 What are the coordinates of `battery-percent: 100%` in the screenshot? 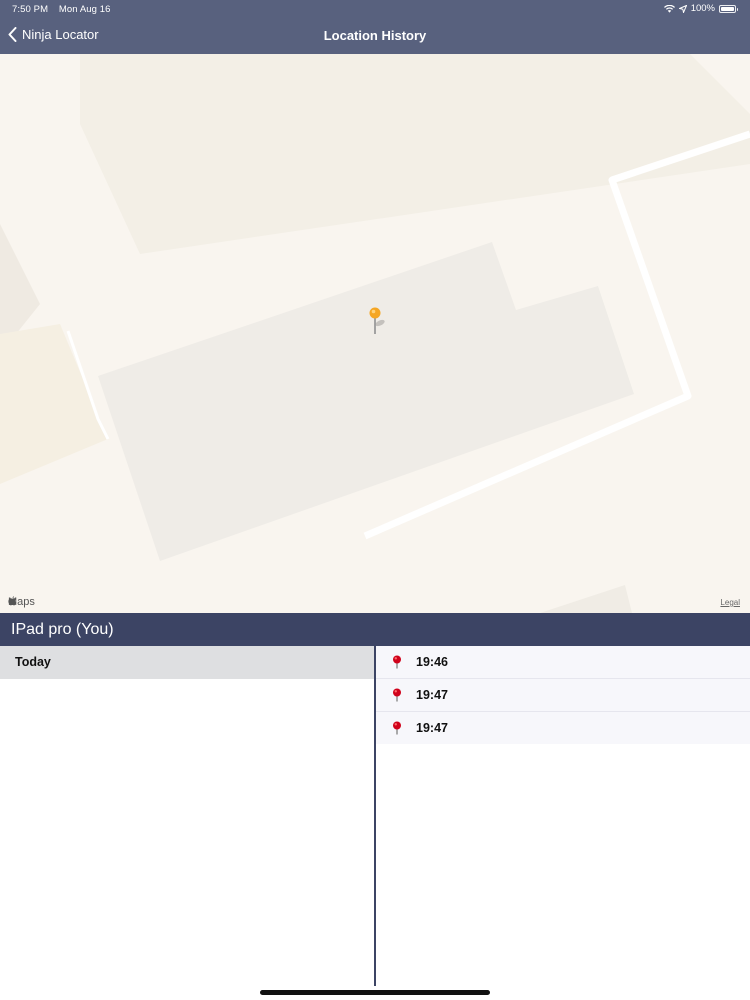 It's located at (702, 8).